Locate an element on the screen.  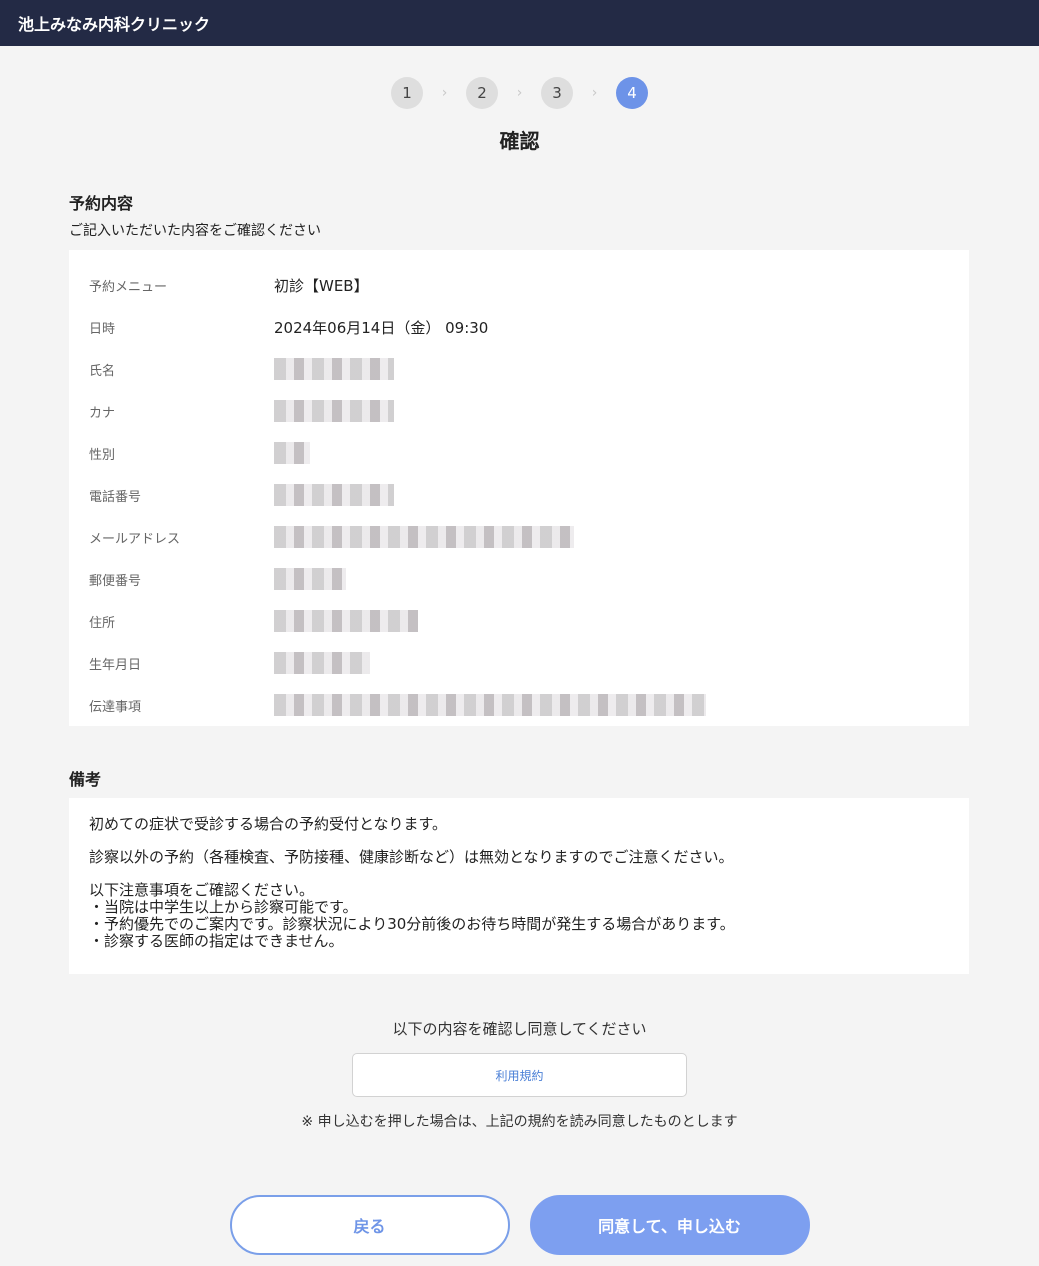
detail-row-email: メールアドレス is located at coordinates (519, 537).